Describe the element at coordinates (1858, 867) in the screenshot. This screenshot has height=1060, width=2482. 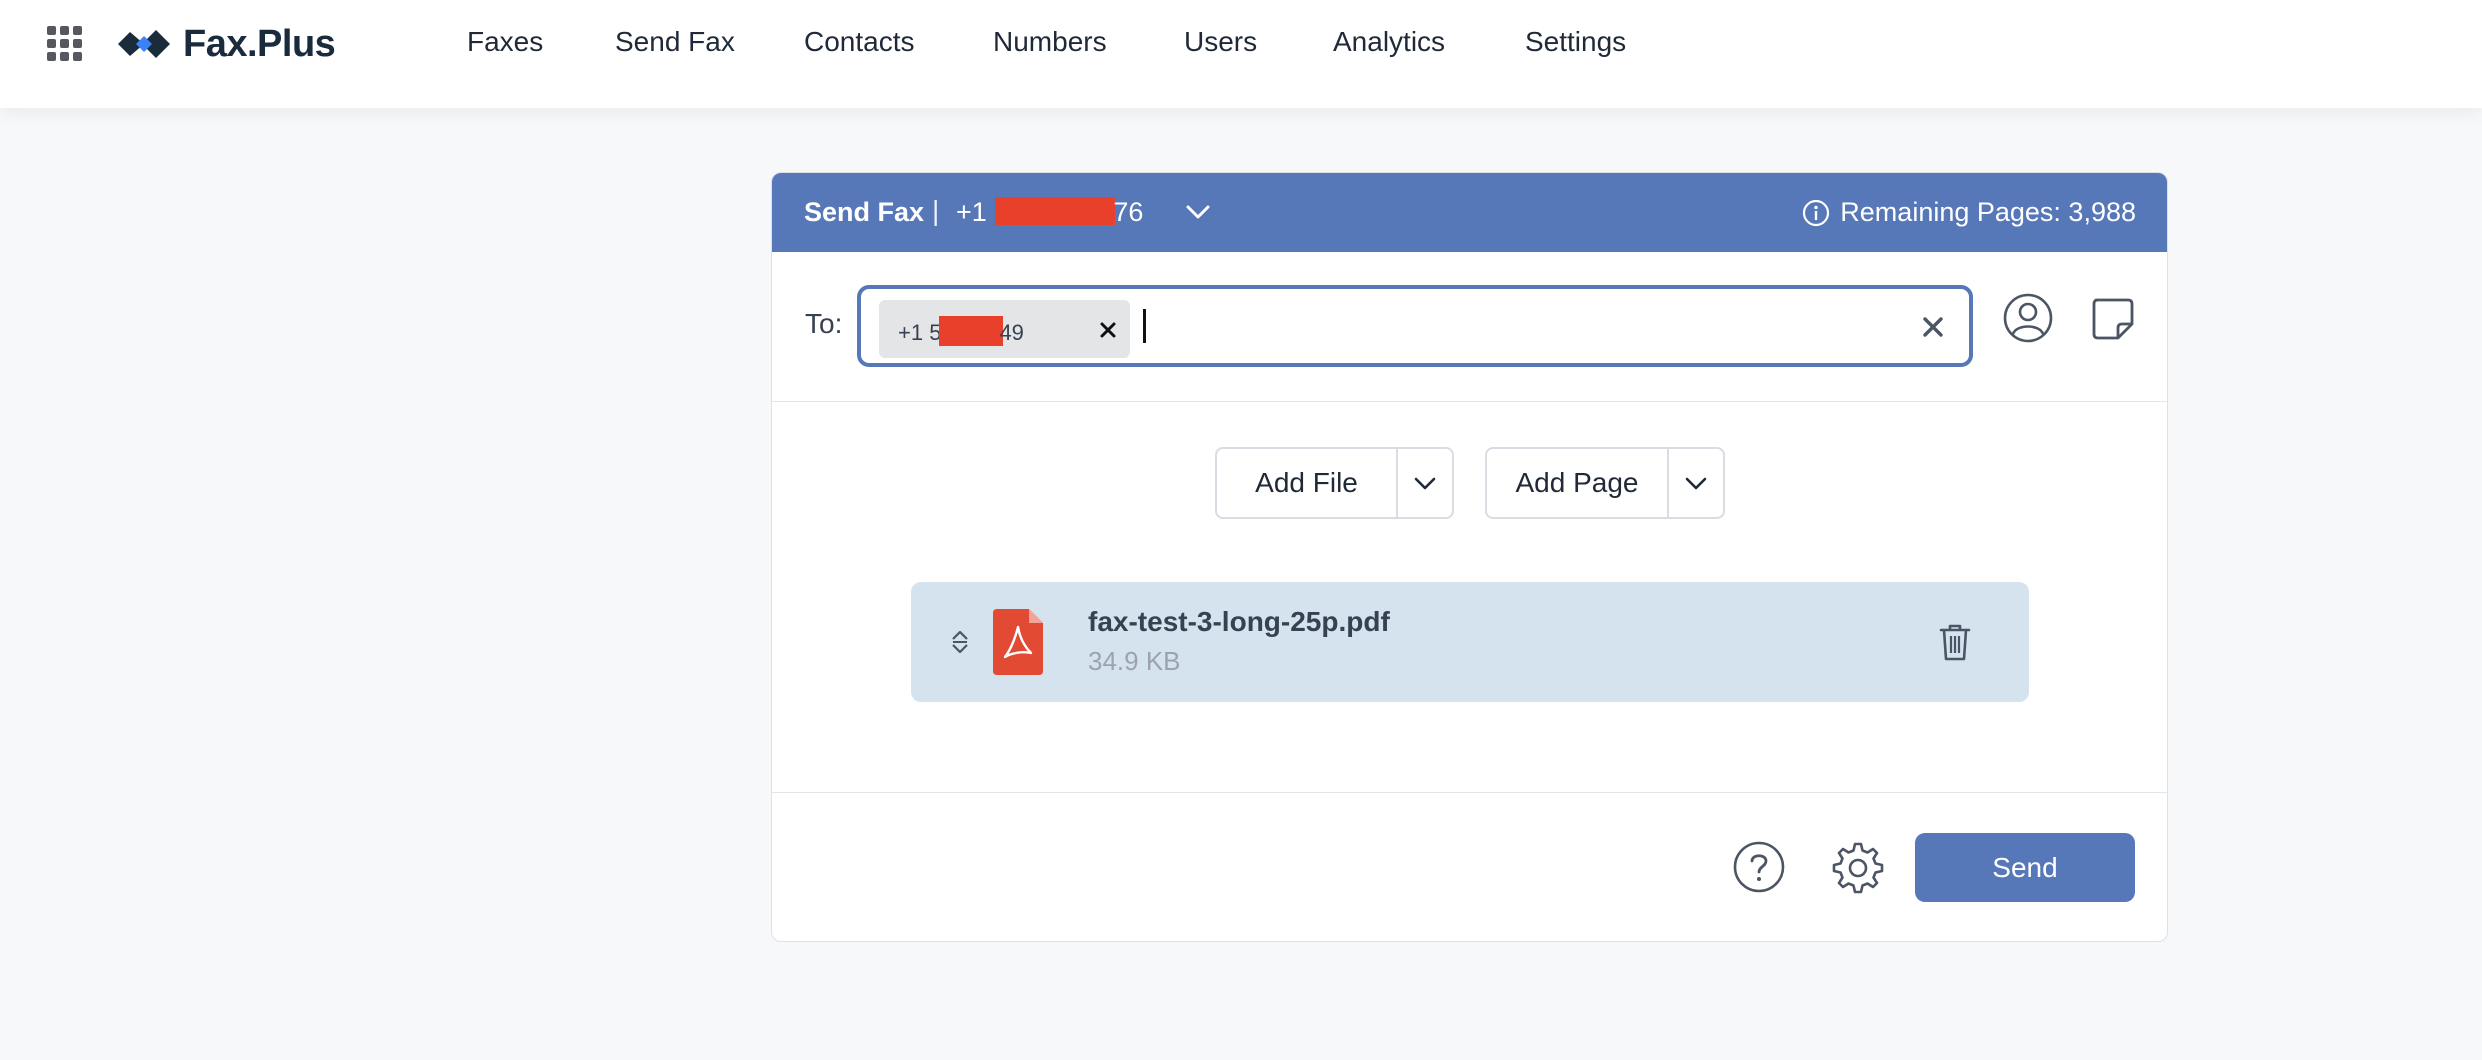
I see `gear-icon` at that location.